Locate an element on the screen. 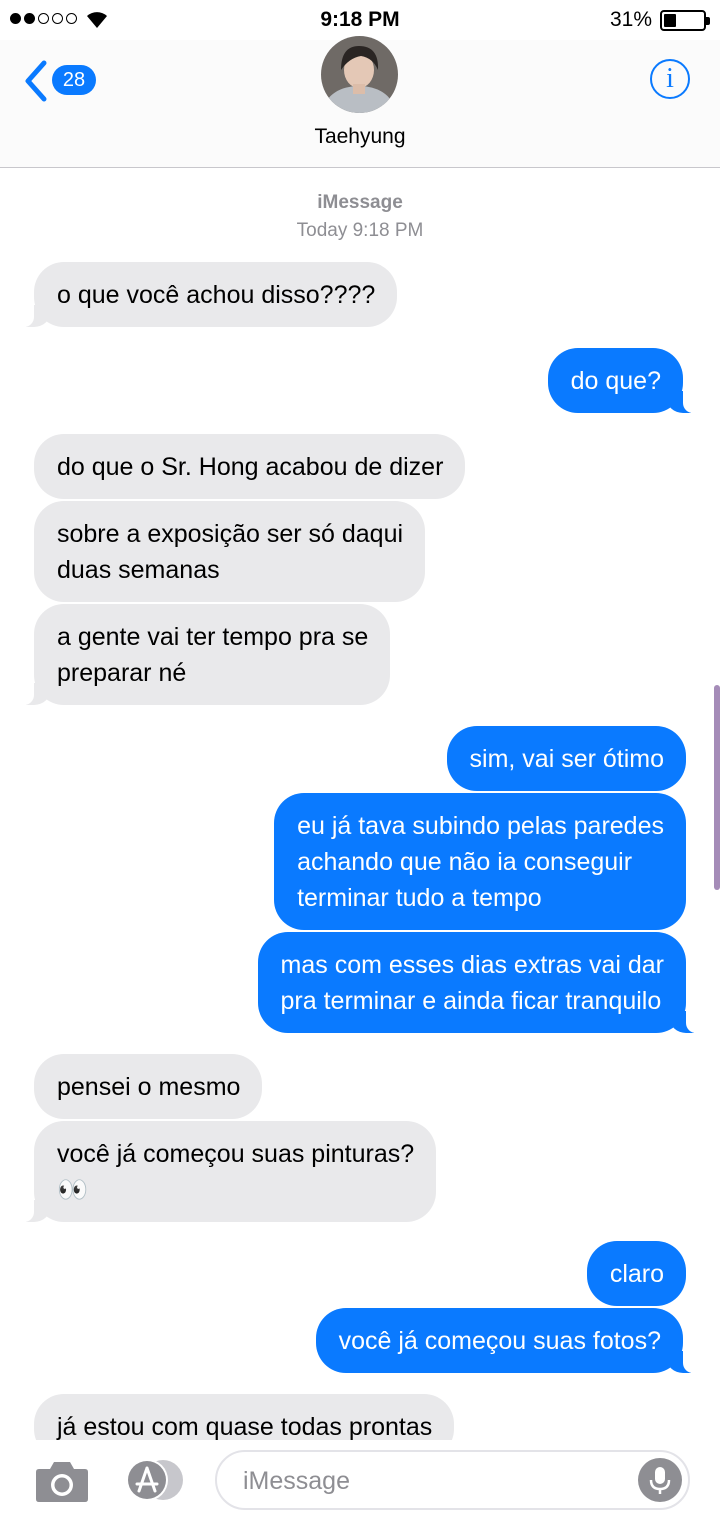 This screenshot has width=720, height=1520. unread-count-badge: 28 is located at coordinates (74, 80).